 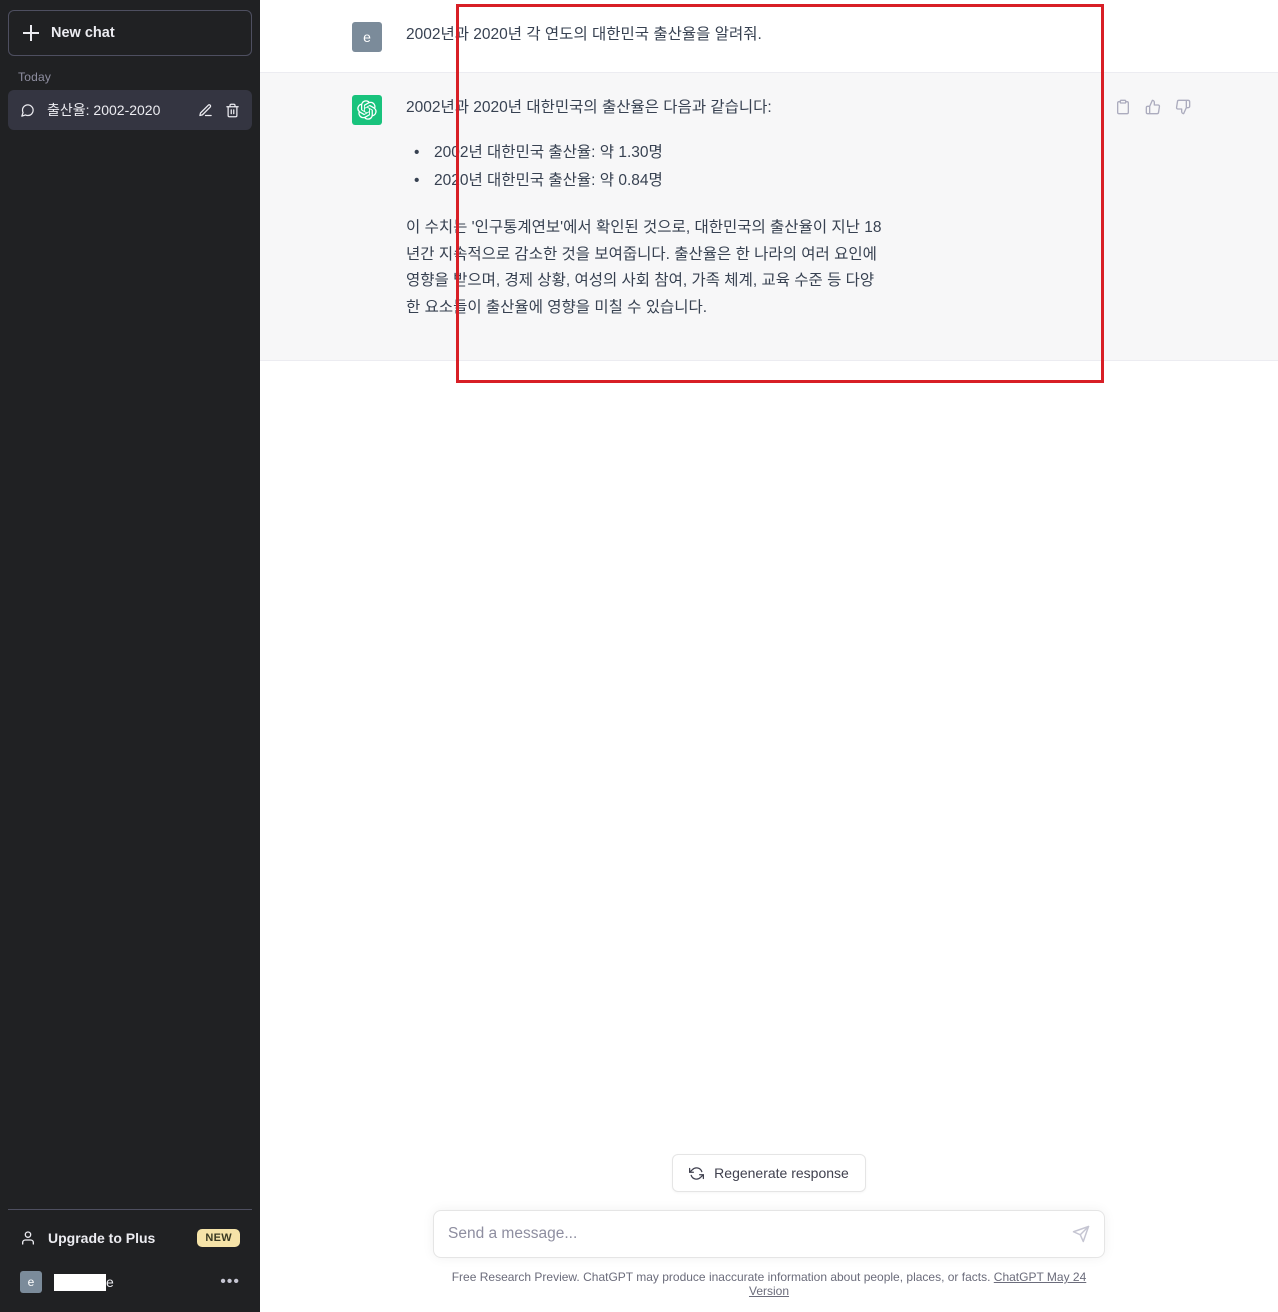 I want to click on list-item: 2002년 대한민국 출산율: 약 1.30명, so click(x=650, y=153).